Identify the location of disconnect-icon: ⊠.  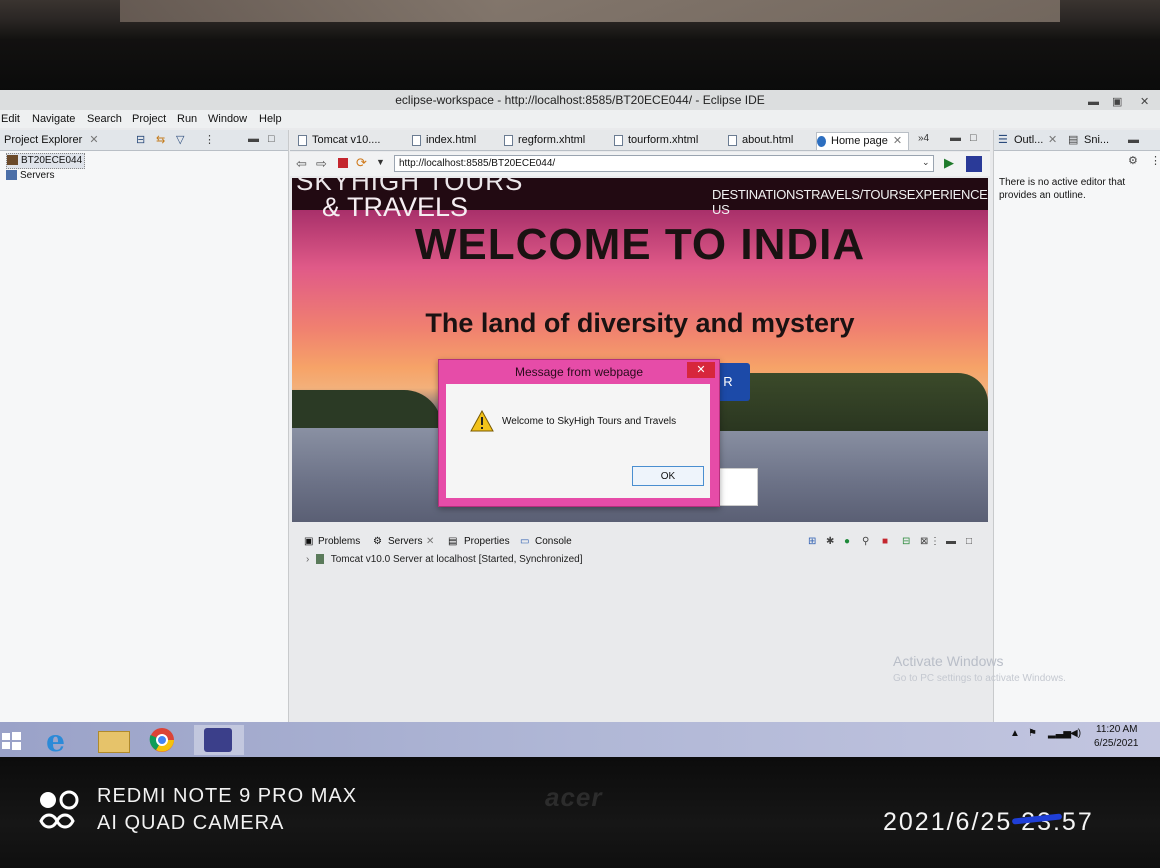
(924, 541).